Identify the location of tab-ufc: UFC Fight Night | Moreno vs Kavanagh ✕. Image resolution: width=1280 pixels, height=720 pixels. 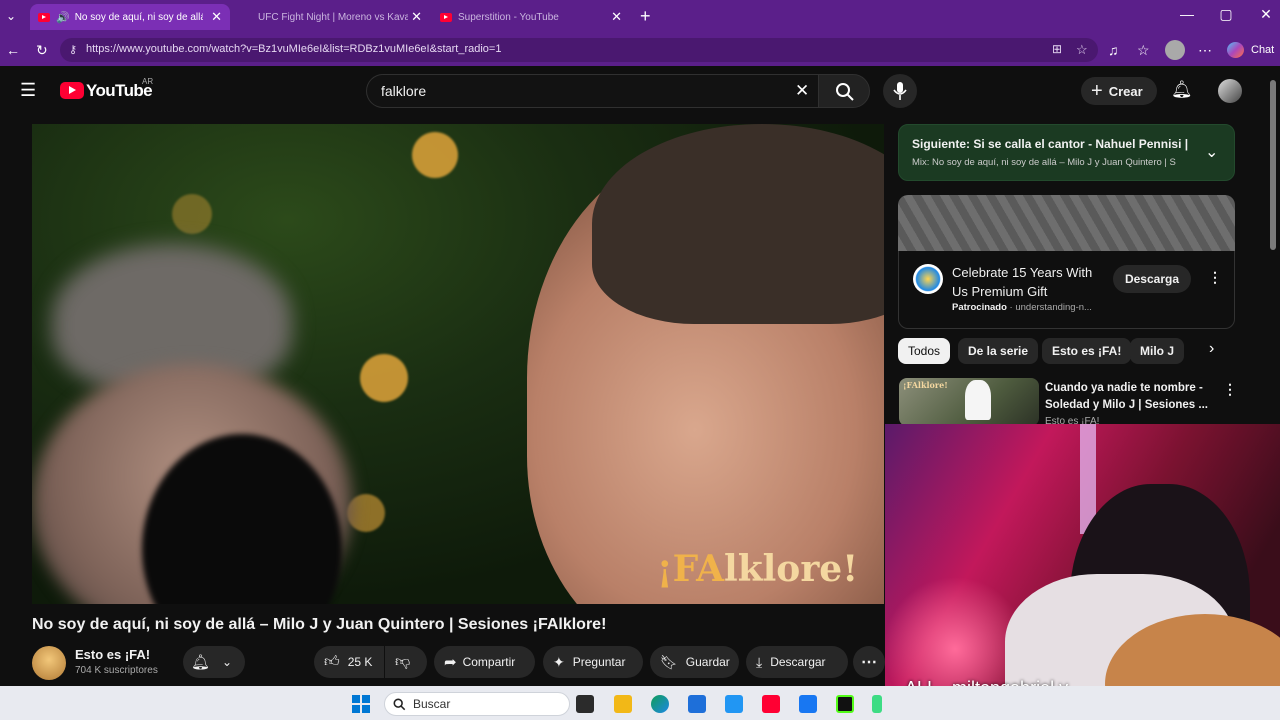
(331, 17).